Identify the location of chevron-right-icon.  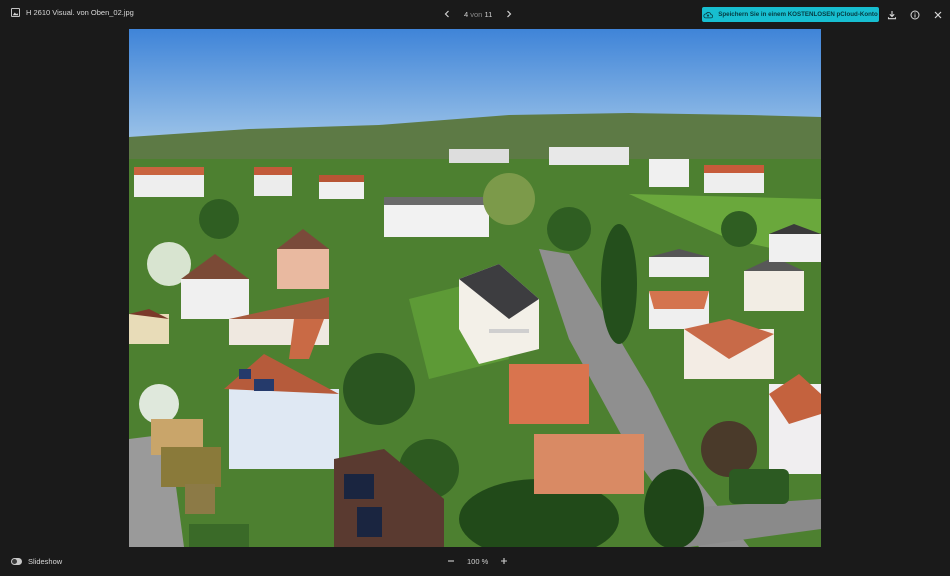
(509, 14).